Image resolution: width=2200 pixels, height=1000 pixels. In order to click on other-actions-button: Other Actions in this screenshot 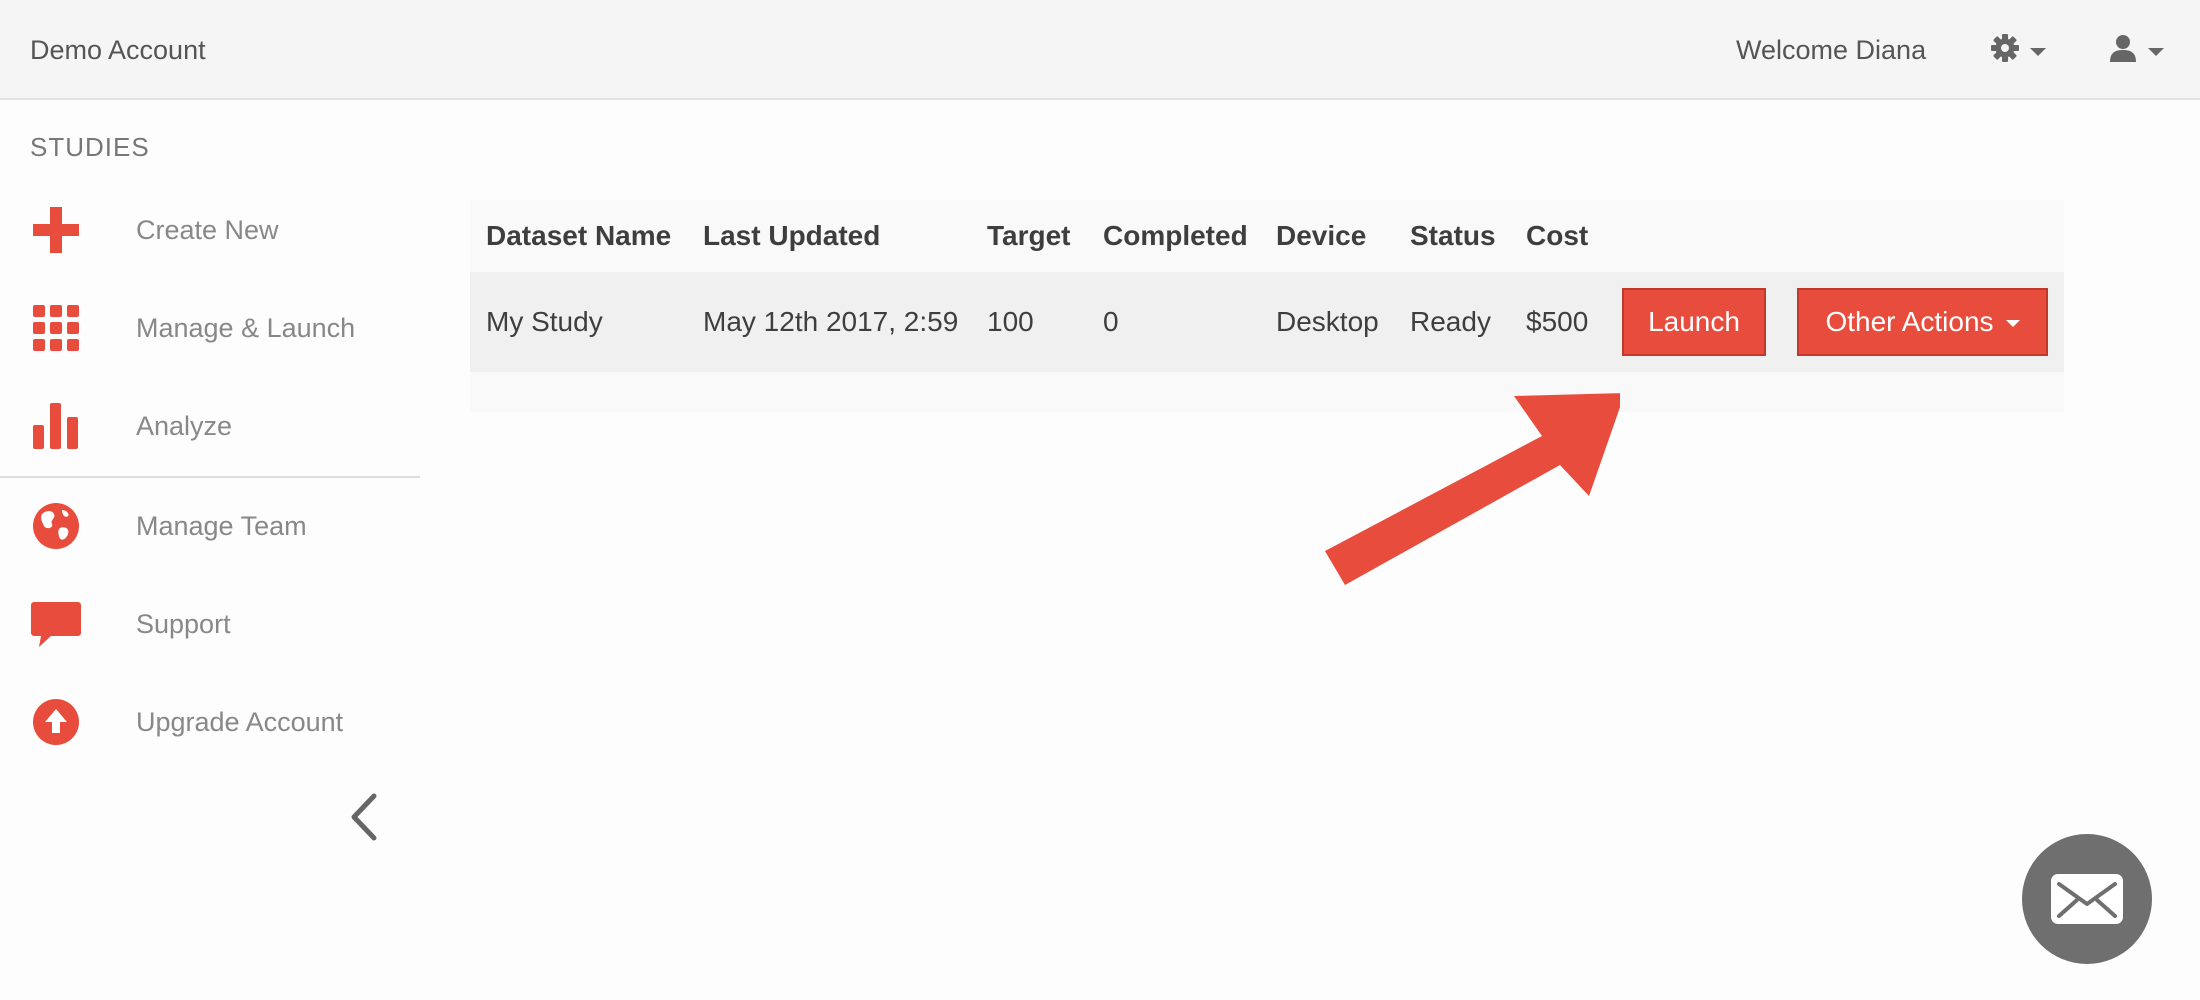, I will do `click(1922, 322)`.